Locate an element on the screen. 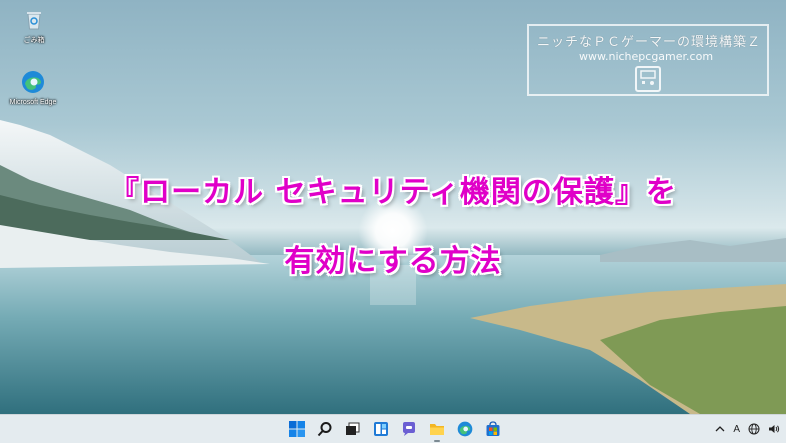  chat-button is located at coordinates (409, 429).